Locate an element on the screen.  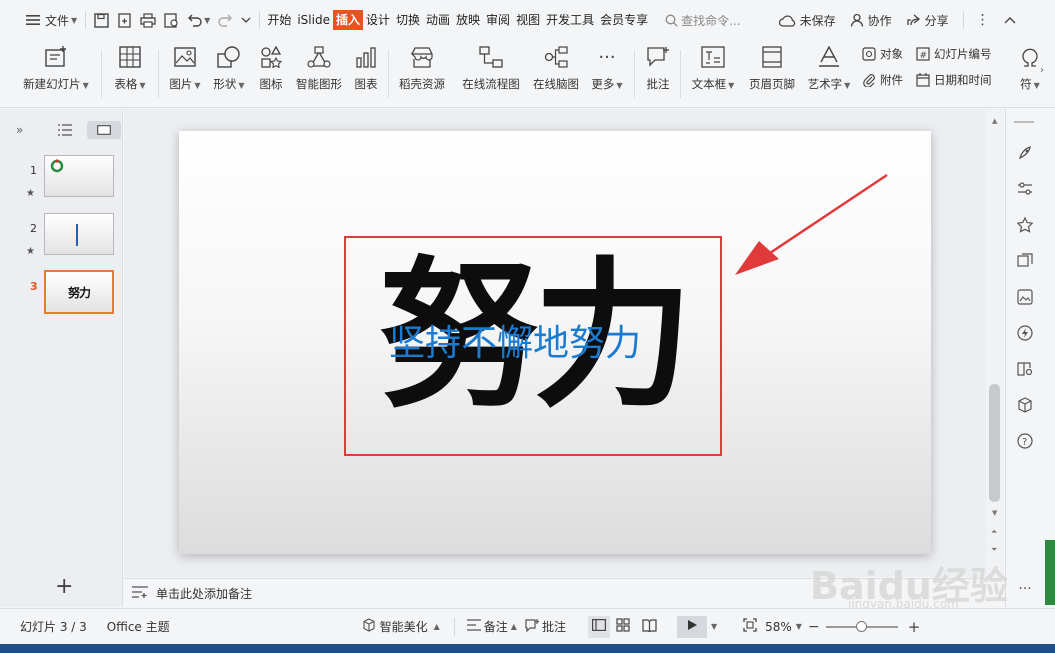
tab-islide: iSlide is located at coordinates (313, 20).